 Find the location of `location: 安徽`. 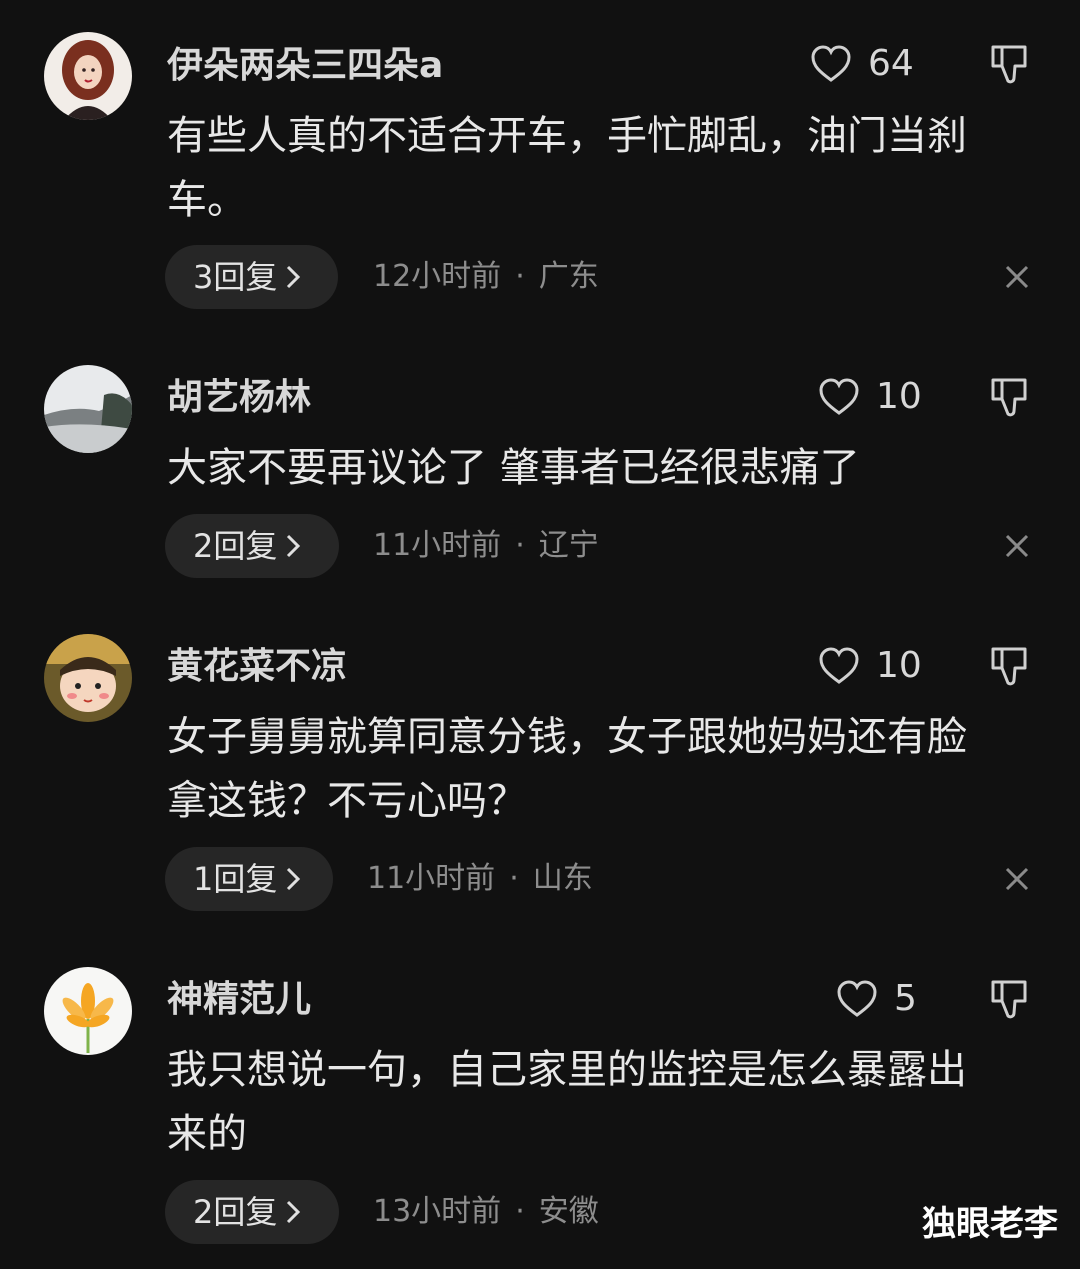

location: 安徽 is located at coordinates (568, 1211).